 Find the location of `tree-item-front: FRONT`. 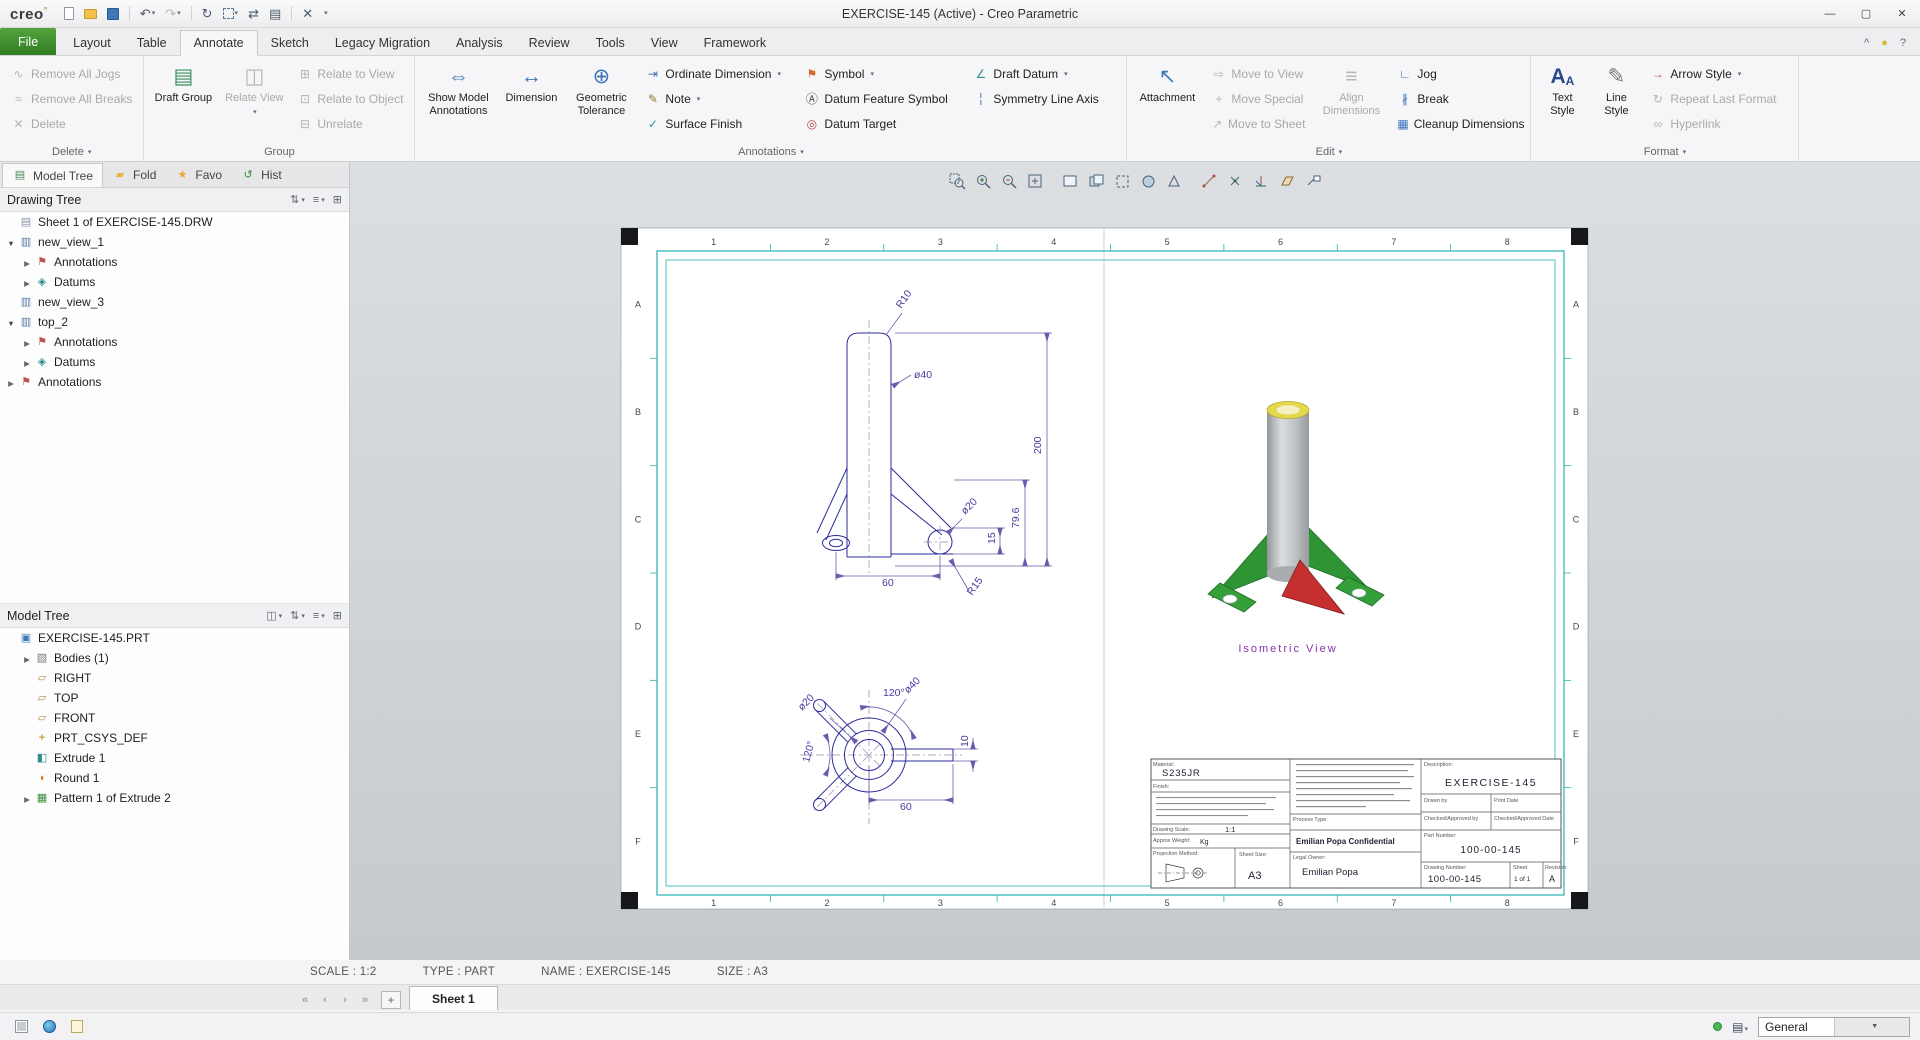

tree-item-front: FRONT is located at coordinates (174, 718).